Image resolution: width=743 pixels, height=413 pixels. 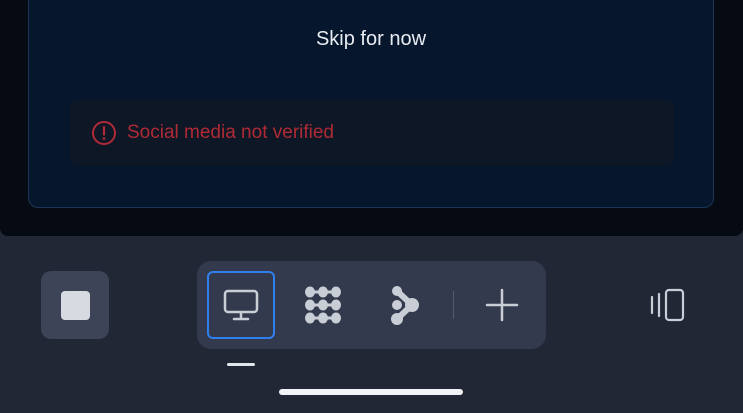 What do you see at coordinates (371, 39) in the screenshot?
I see `skip-for-now-button: Skip for now` at bounding box center [371, 39].